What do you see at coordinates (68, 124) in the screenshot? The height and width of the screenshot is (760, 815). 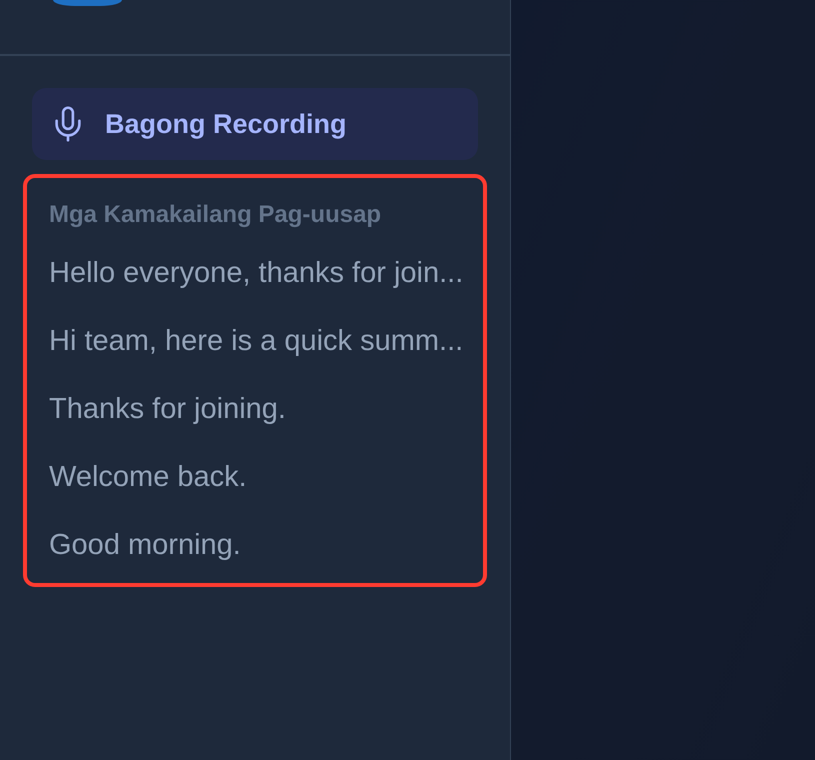 I see `microphone-icon` at bounding box center [68, 124].